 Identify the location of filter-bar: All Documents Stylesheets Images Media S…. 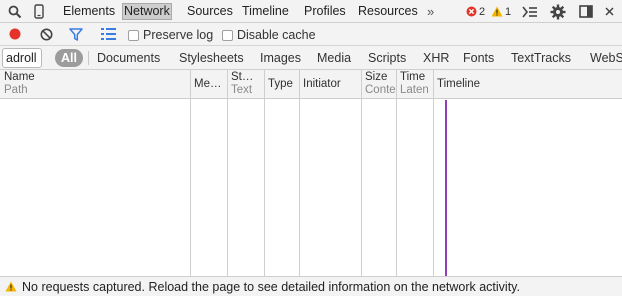
(311, 58).